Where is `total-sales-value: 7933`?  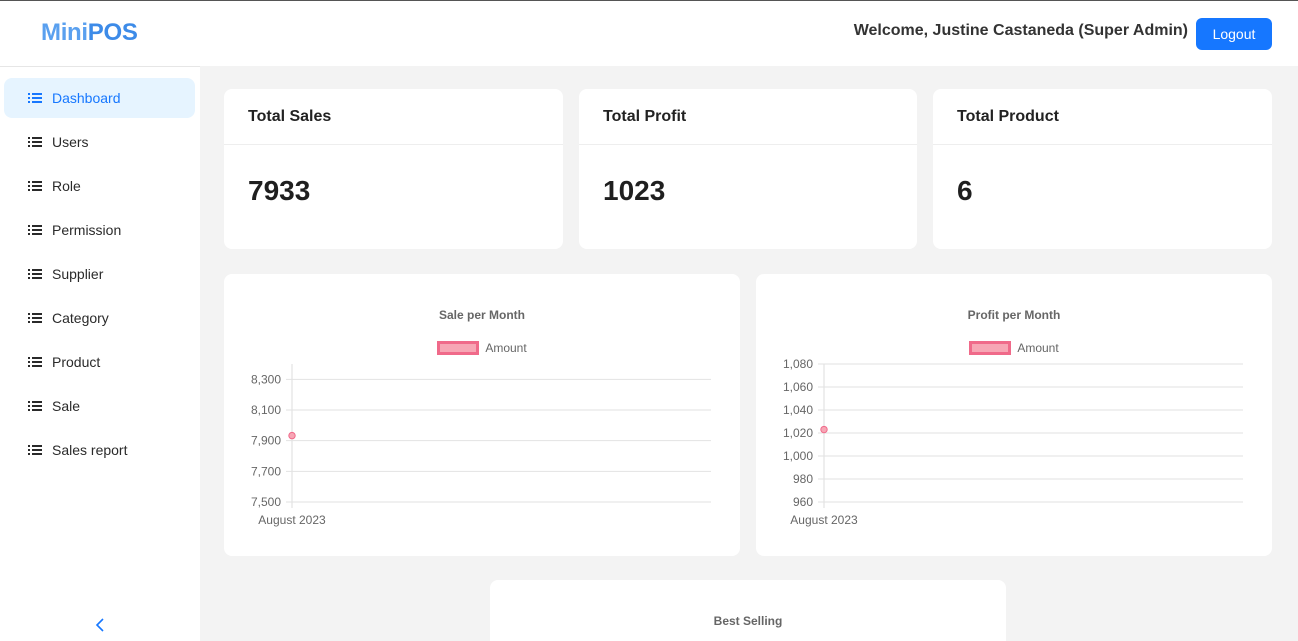
total-sales-value: 7933 is located at coordinates (279, 190).